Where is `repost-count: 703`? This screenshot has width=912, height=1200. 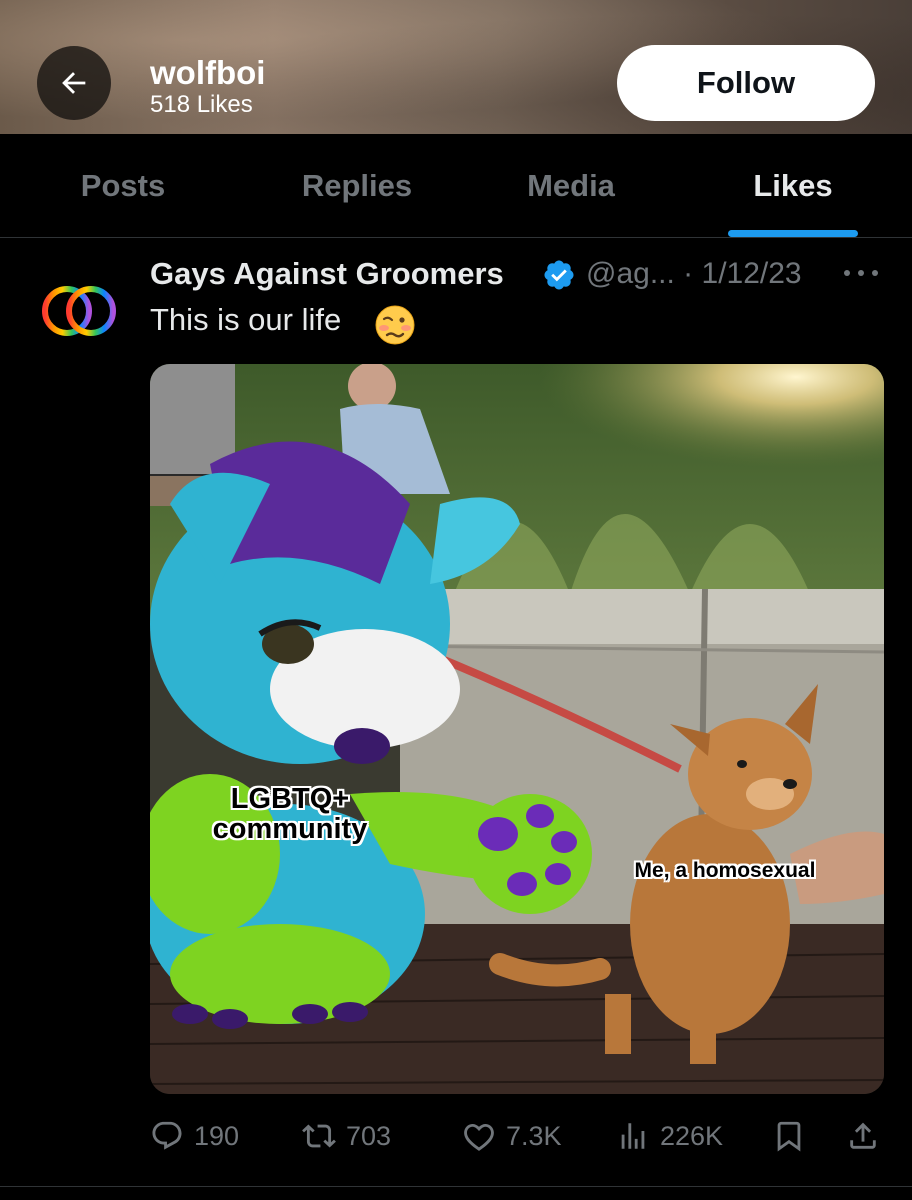
repost-count: 703 is located at coordinates (369, 1135).